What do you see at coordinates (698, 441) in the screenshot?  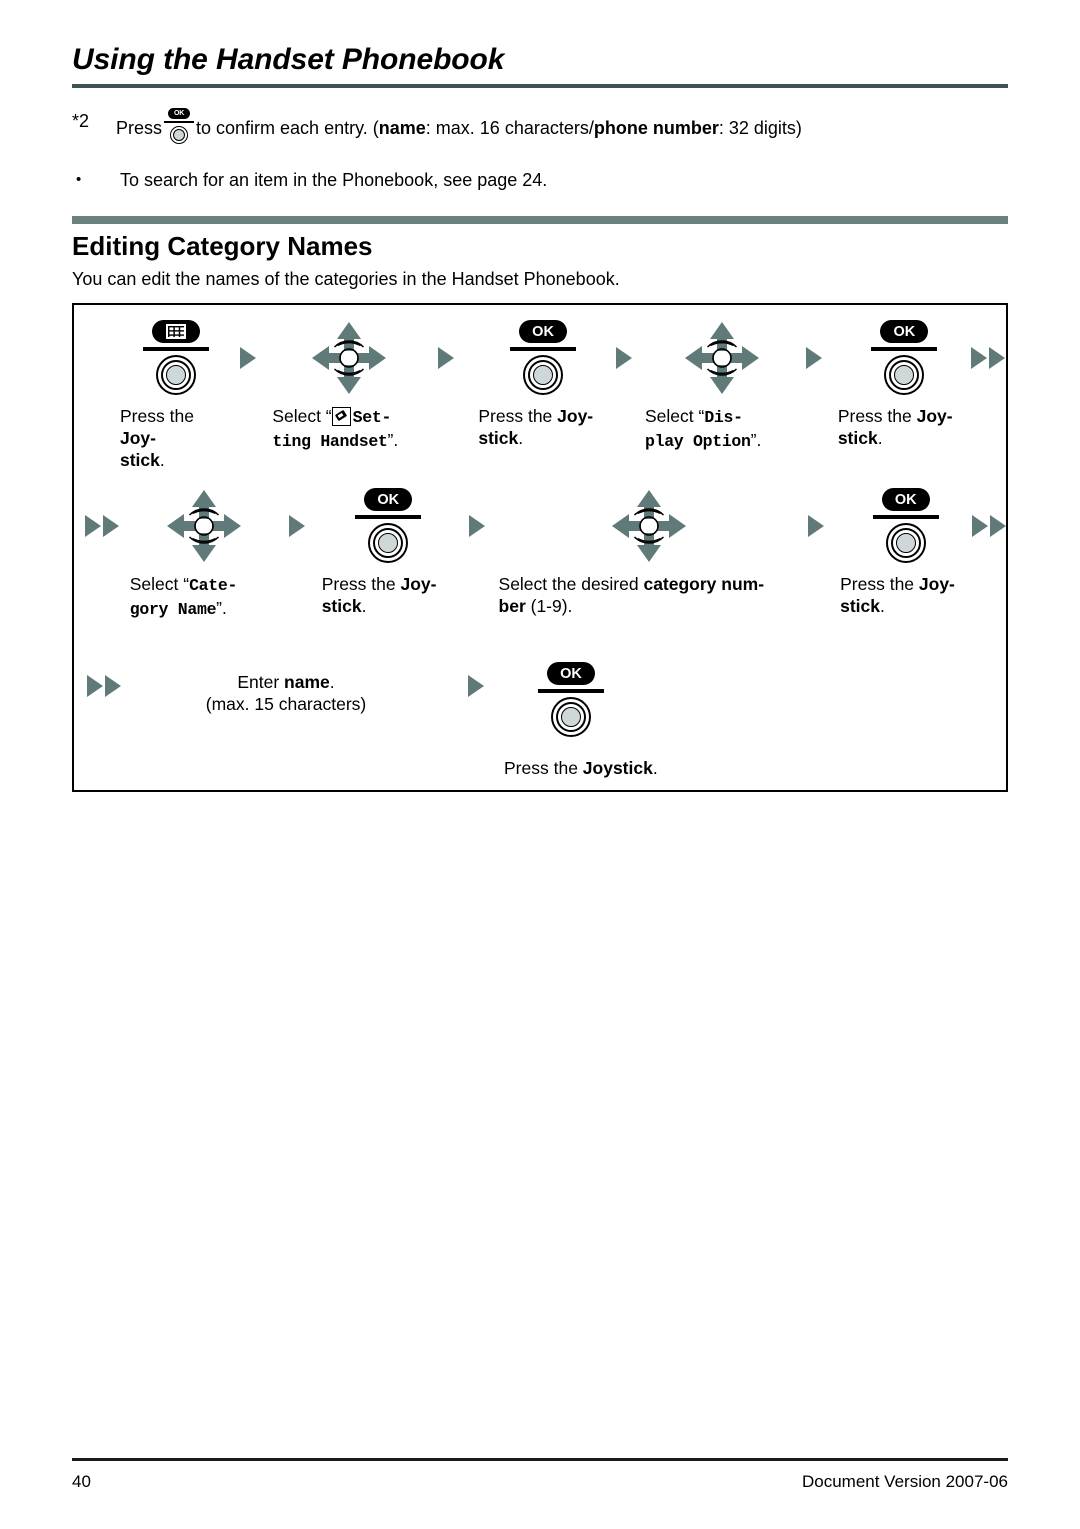 I see `caption-mono-line2: play Option` at bounding box center [698, 441].